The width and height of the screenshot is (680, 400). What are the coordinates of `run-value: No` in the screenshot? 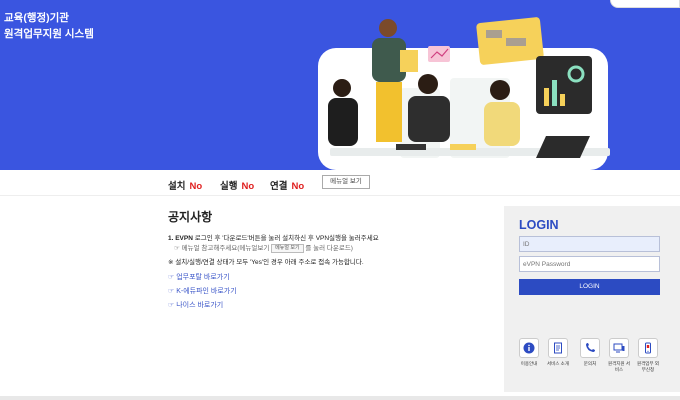 It's located at (248, 186).